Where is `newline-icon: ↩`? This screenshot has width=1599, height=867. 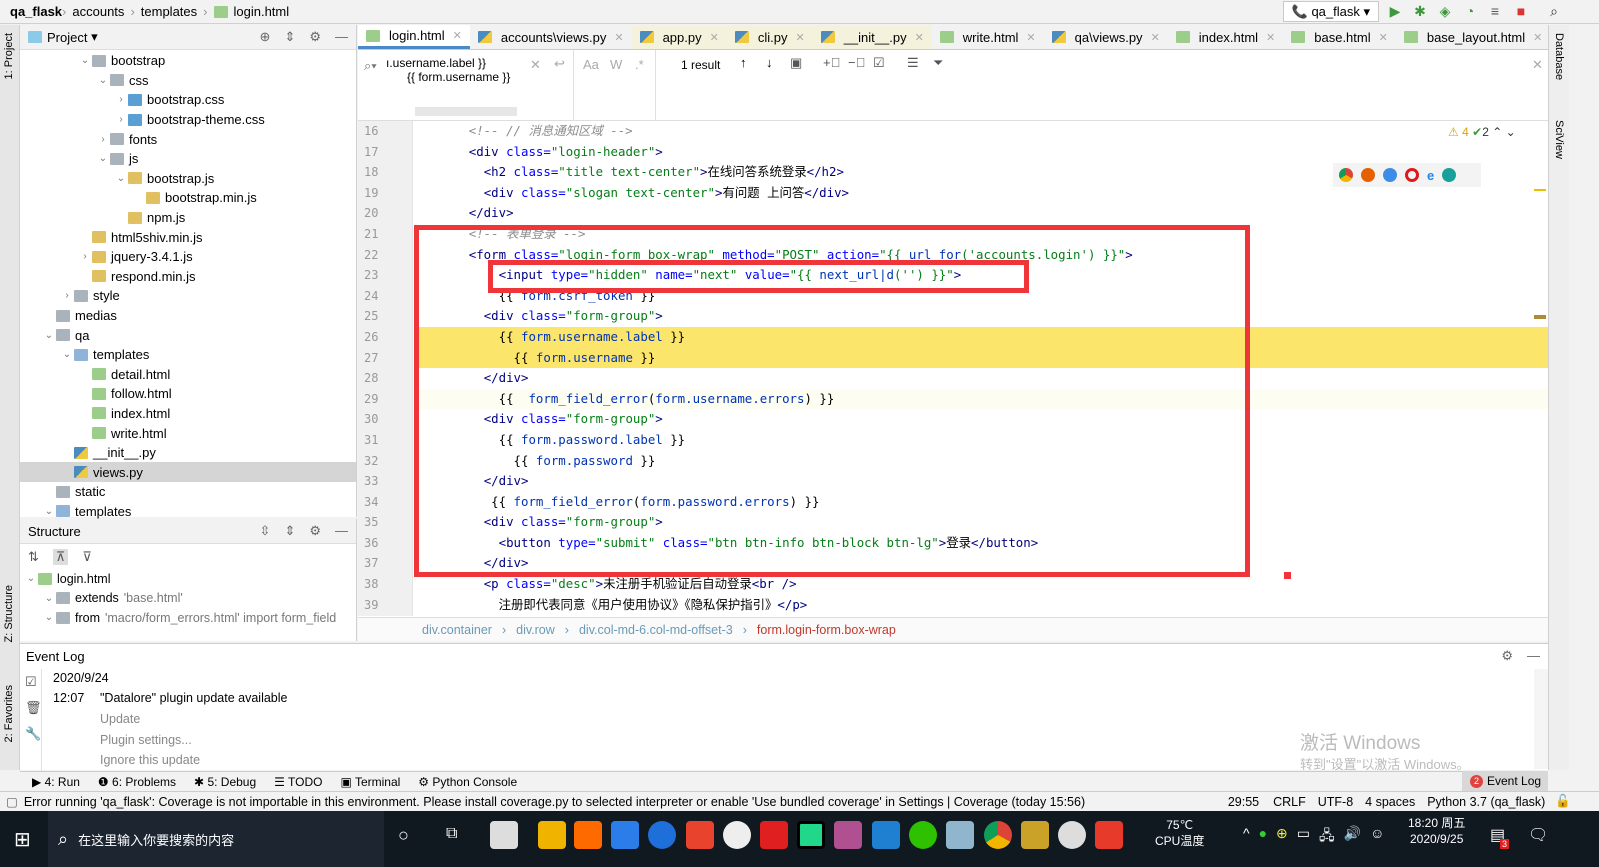
newline-icon: ↩ is located at coordinates (559, 64).